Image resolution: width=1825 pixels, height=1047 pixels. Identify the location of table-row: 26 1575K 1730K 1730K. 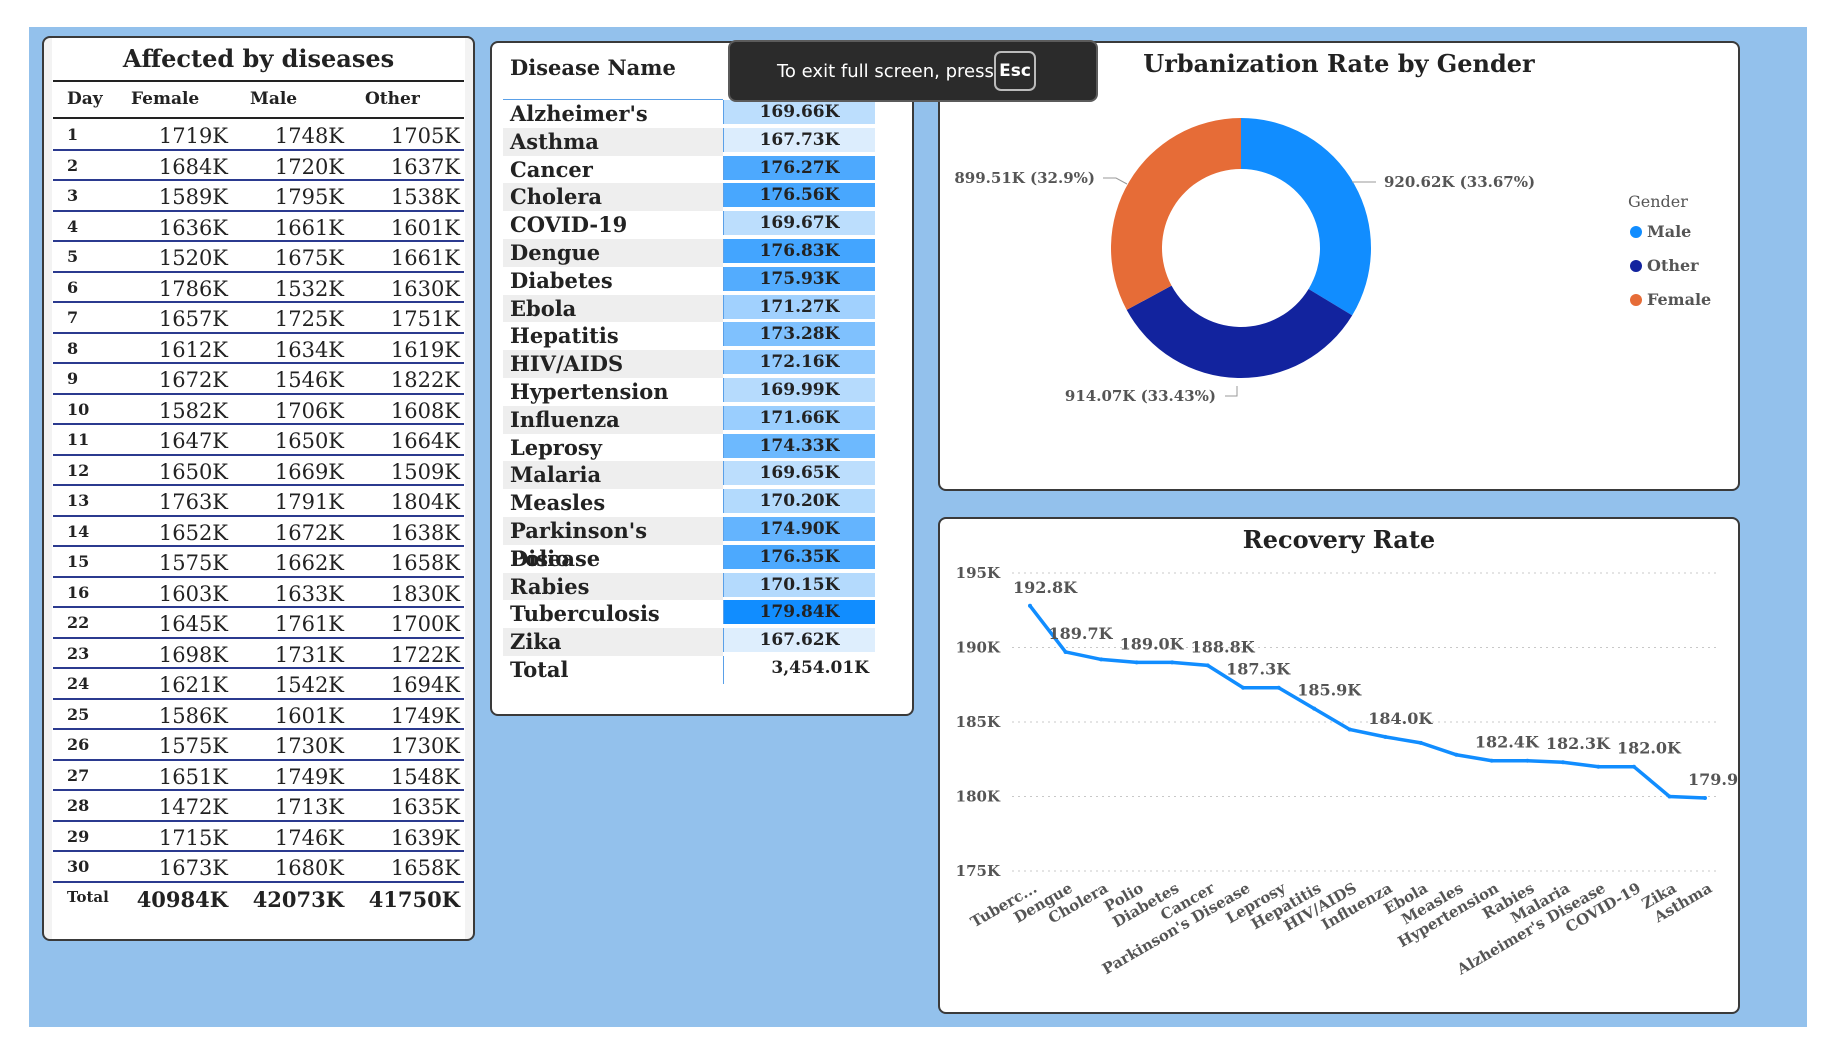
(258, 745).